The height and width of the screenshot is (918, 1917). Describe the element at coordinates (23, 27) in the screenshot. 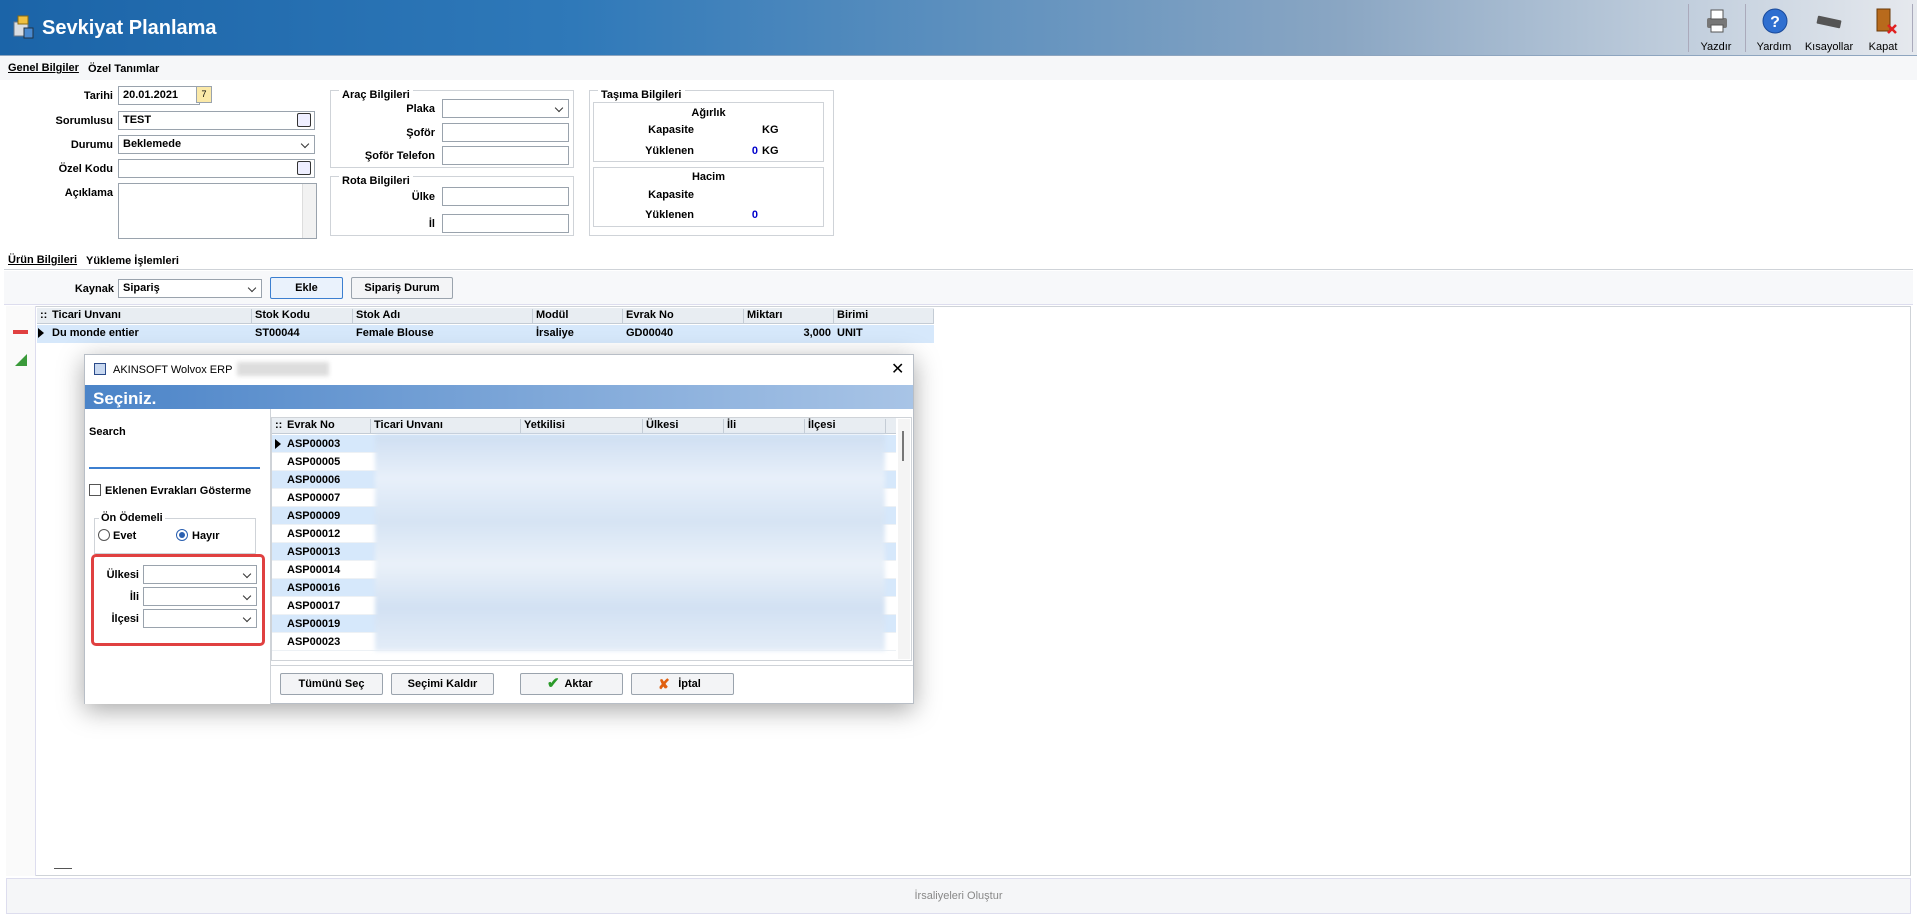

I see `app-icon` at that location.